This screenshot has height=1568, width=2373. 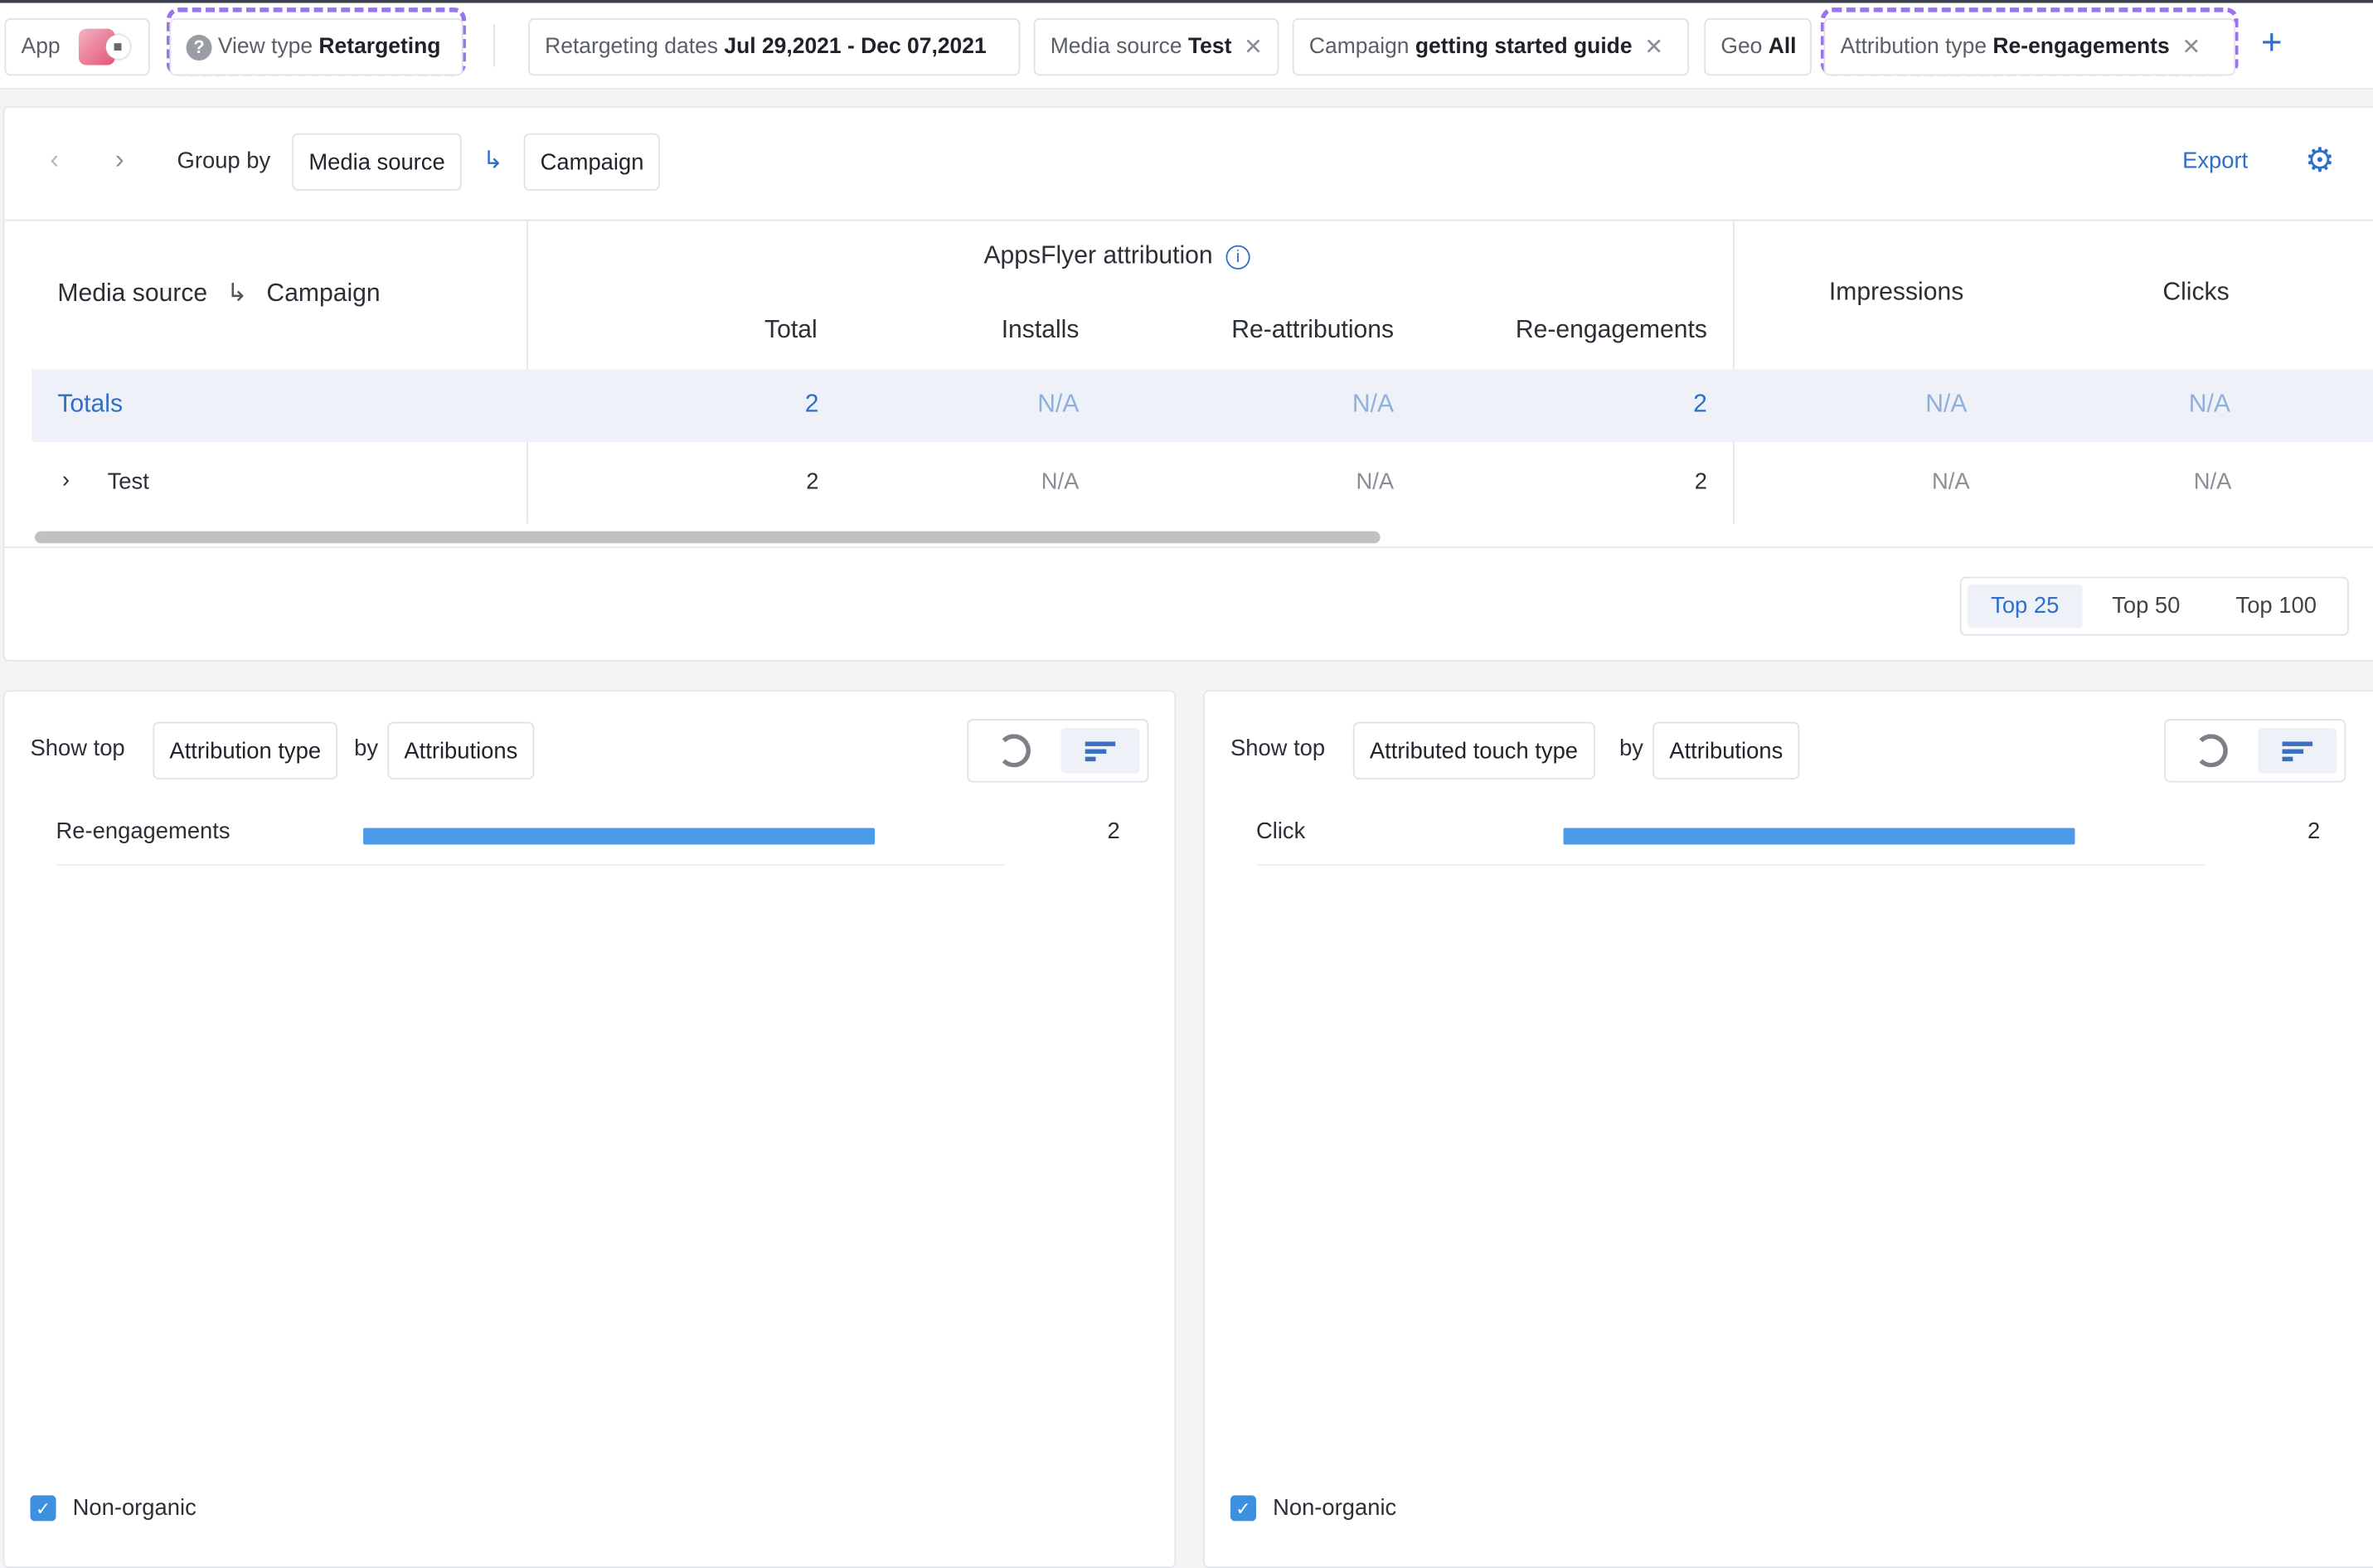 I want to click on app-filter: App ■, so click(x=77, y=46).